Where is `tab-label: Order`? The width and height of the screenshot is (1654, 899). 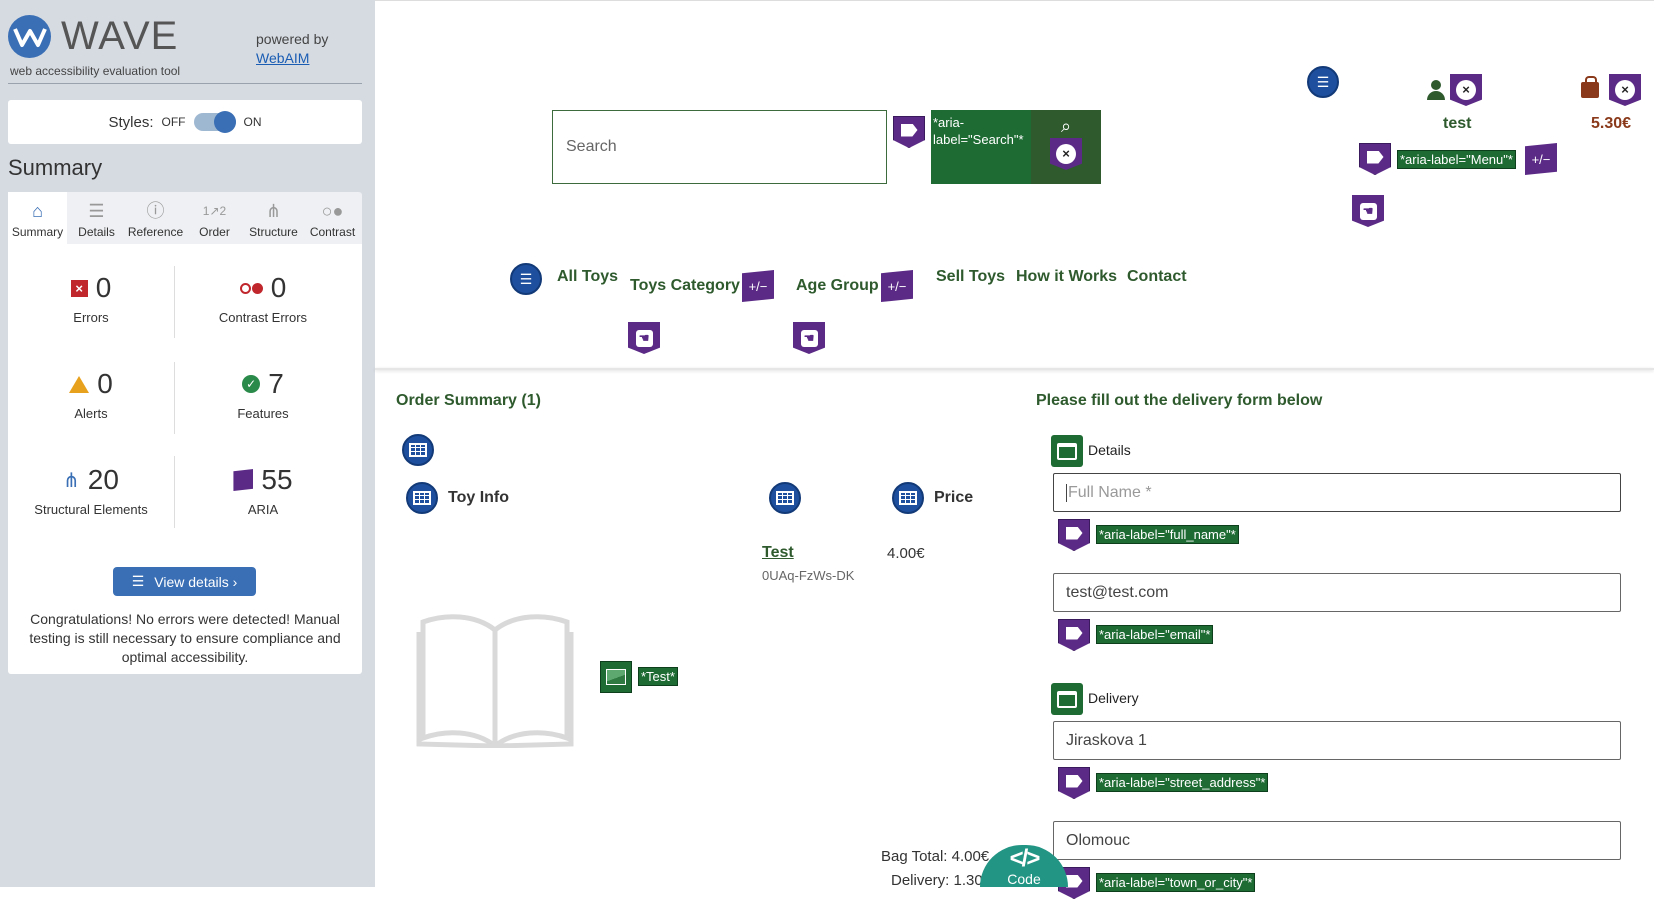
tab-label: Order is located at coordinates (214, 232).